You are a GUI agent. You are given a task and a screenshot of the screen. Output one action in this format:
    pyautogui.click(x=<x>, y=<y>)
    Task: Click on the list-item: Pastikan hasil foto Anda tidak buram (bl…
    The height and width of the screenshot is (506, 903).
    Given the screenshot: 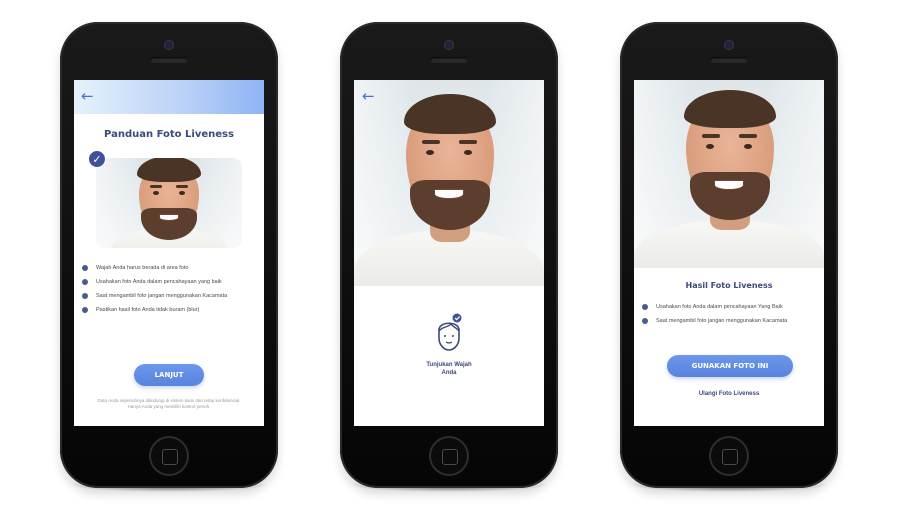 What is the action you would take?
    pyautogui.click(x=170, y=310)
    